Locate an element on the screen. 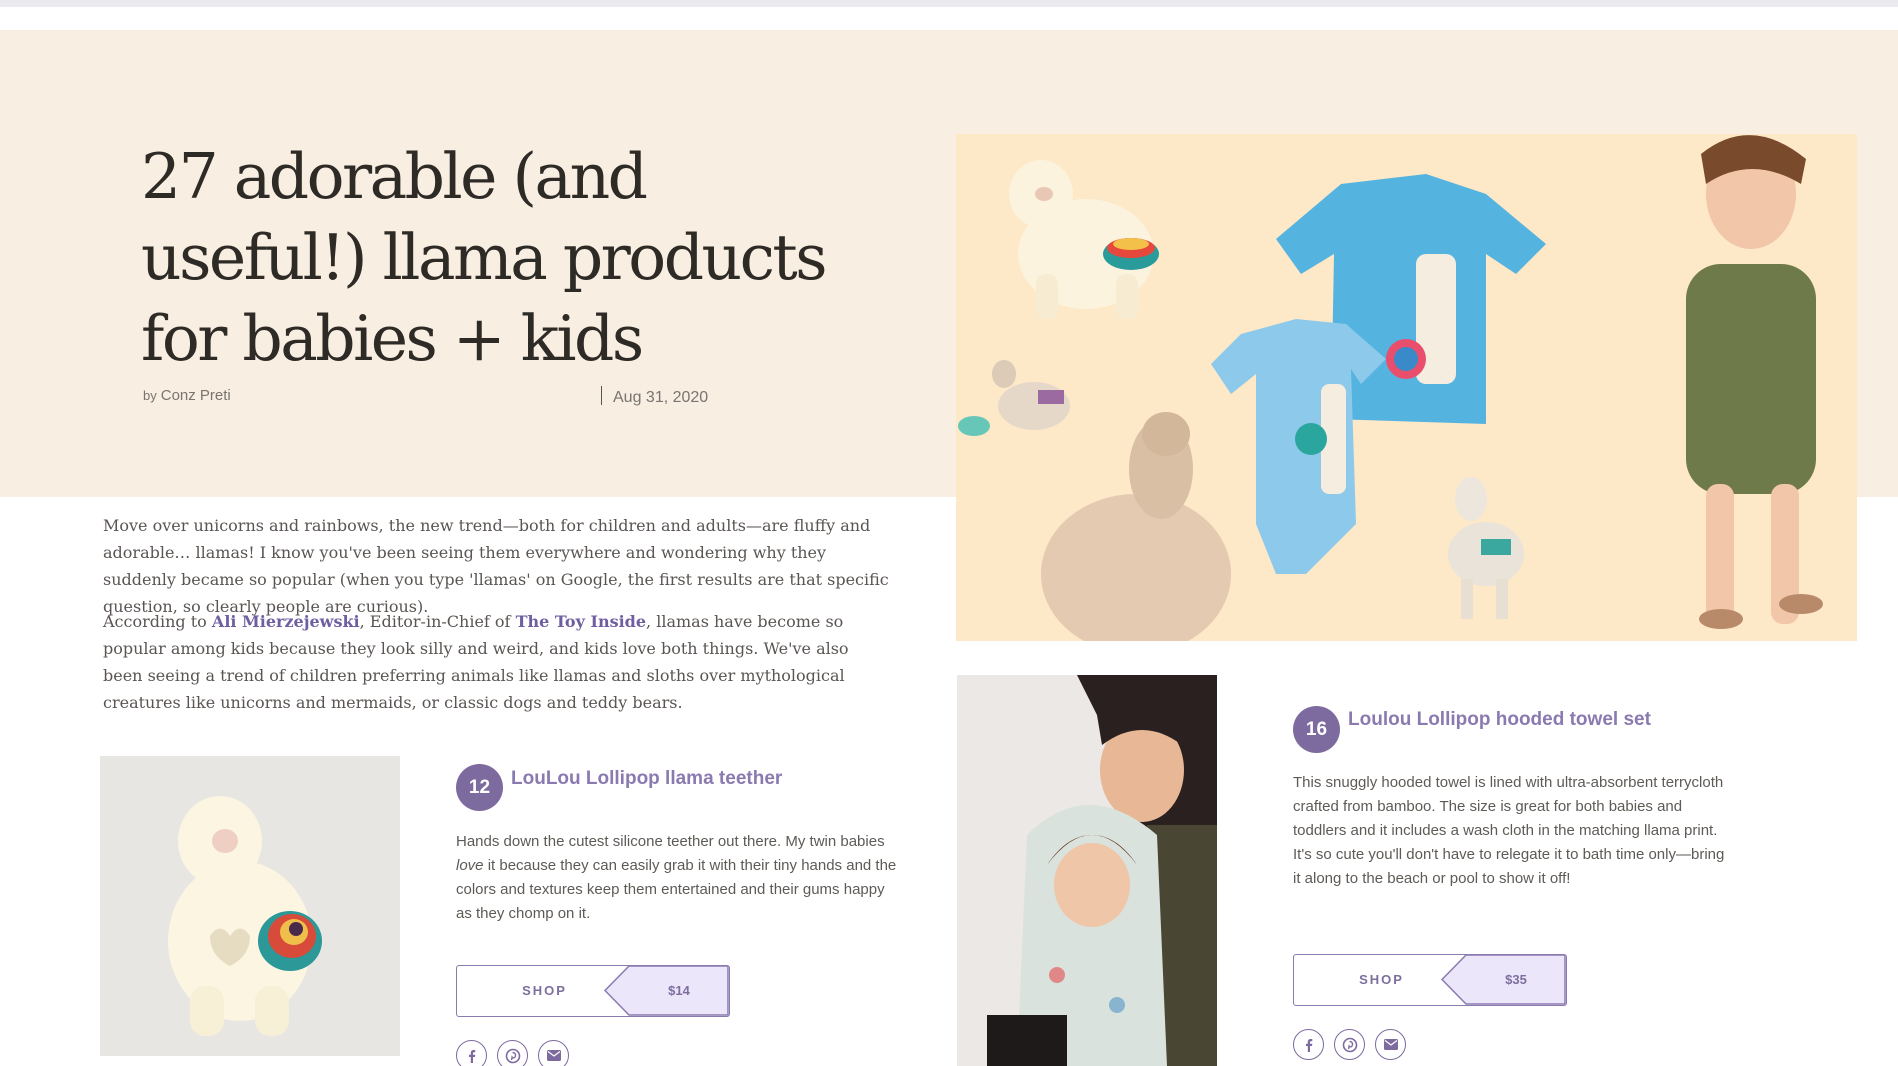 This screenshot has width=1898, height=1066. shop-button: SHOP $14 is located at coordinates (593, 991).